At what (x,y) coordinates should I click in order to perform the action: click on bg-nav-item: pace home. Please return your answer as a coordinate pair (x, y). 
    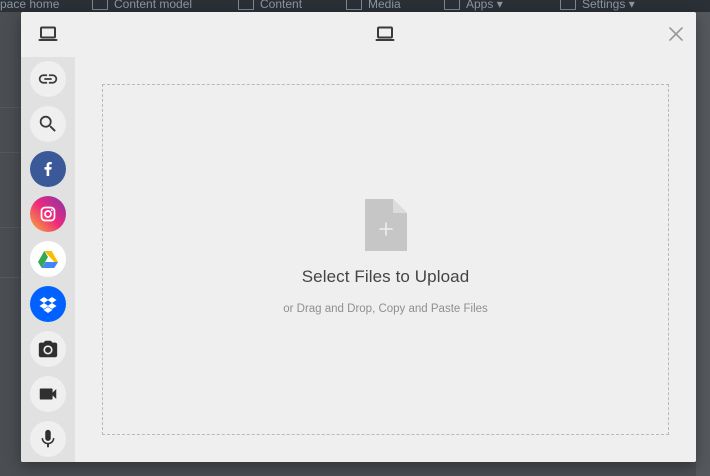
    Looking at the image, I should click on (30, 5).